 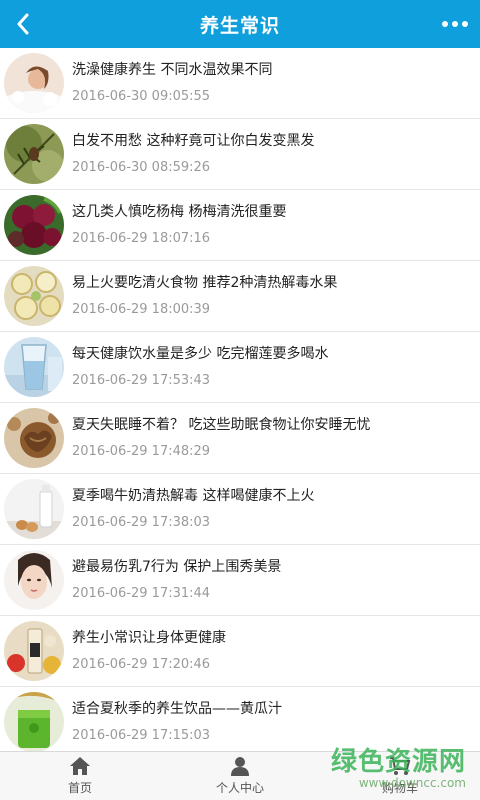 I want to click on article-date: 2016-06-30 09:05:55, so click(x=141, y=96).